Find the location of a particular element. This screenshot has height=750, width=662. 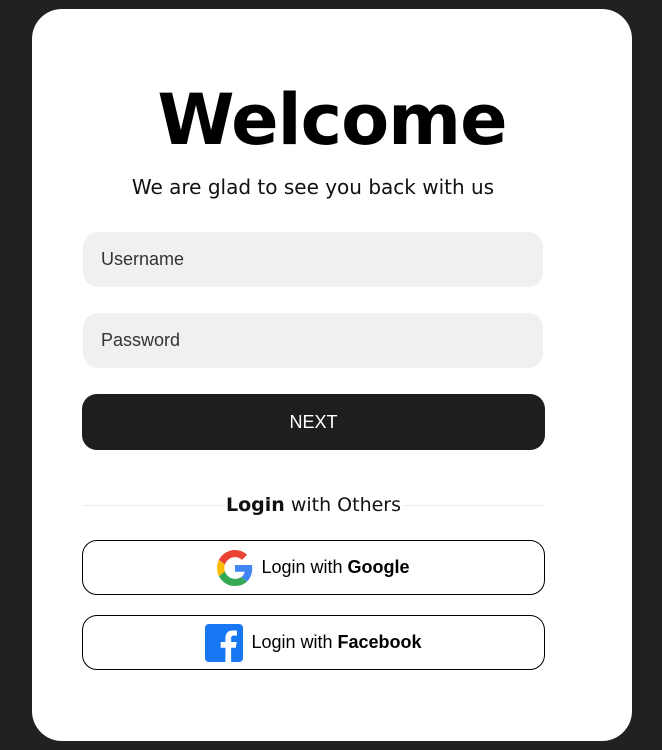

google-button-prefix: Login with is located at coordinates (304, 567).